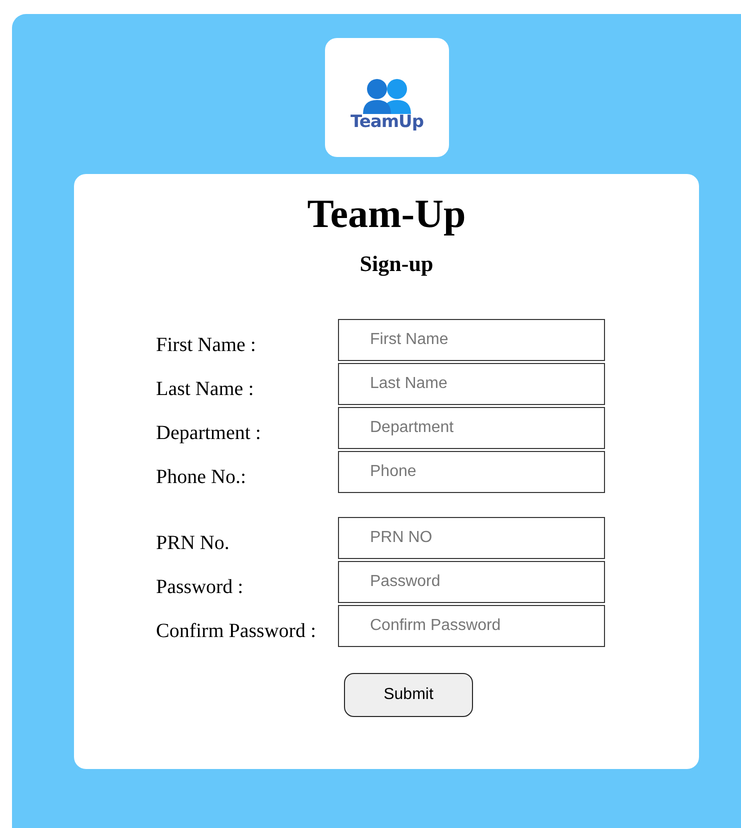  I want to click on field-label: PRN No., so click(193, 542).